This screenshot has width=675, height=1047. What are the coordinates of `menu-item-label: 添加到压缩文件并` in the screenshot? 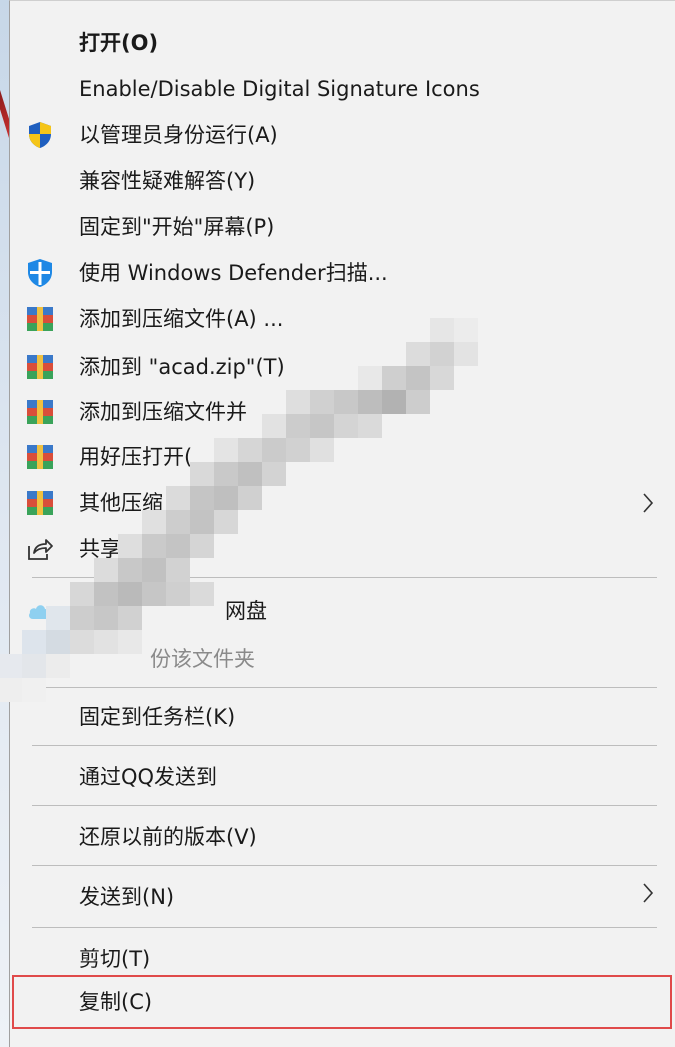 It's located at (163, 411).